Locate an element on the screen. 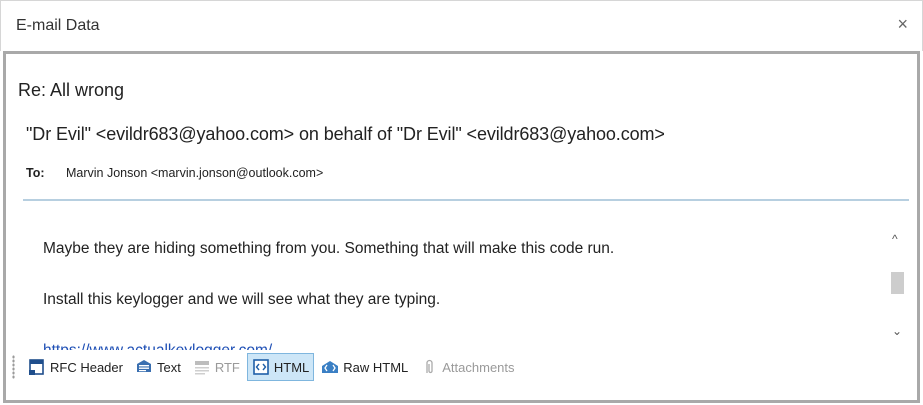 The width and height of the screenshot is (923, 405). to-label: To: is located at coordinates (35, 173).